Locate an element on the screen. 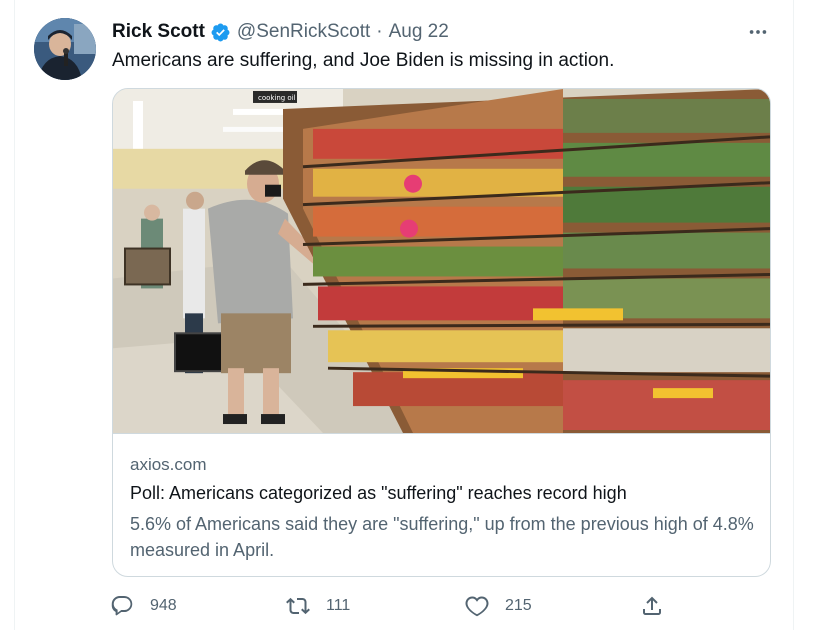  like-count: 215 is located at coordinates (518, 605).